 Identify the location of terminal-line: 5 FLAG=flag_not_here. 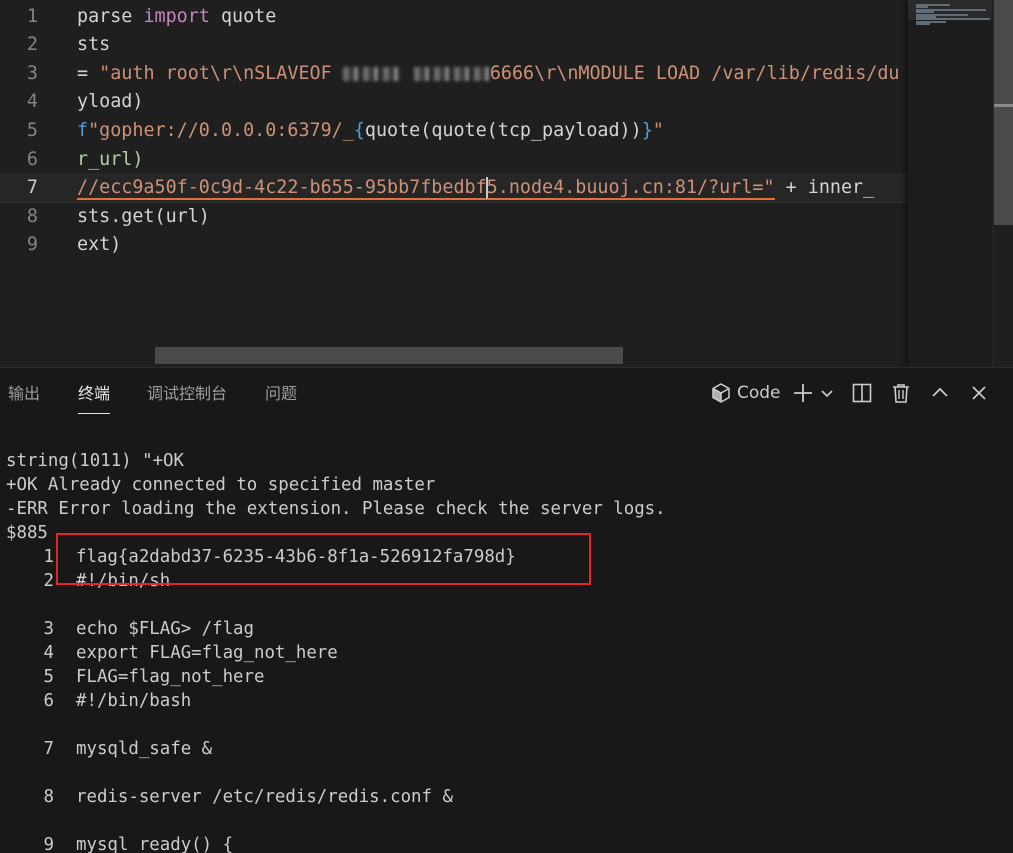
(506, 677).